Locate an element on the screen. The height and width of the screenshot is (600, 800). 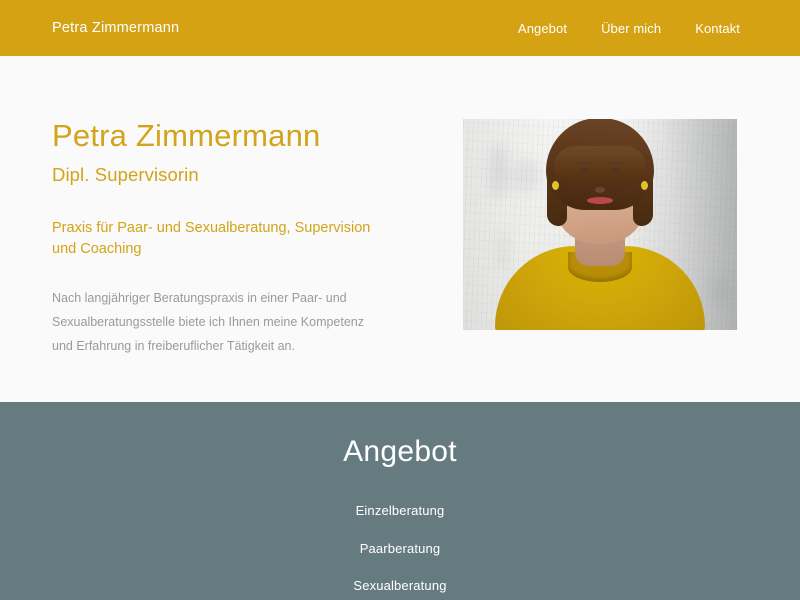
offer-item-sexualberatung: Sexualberatung is located at coordinates (400, 583).